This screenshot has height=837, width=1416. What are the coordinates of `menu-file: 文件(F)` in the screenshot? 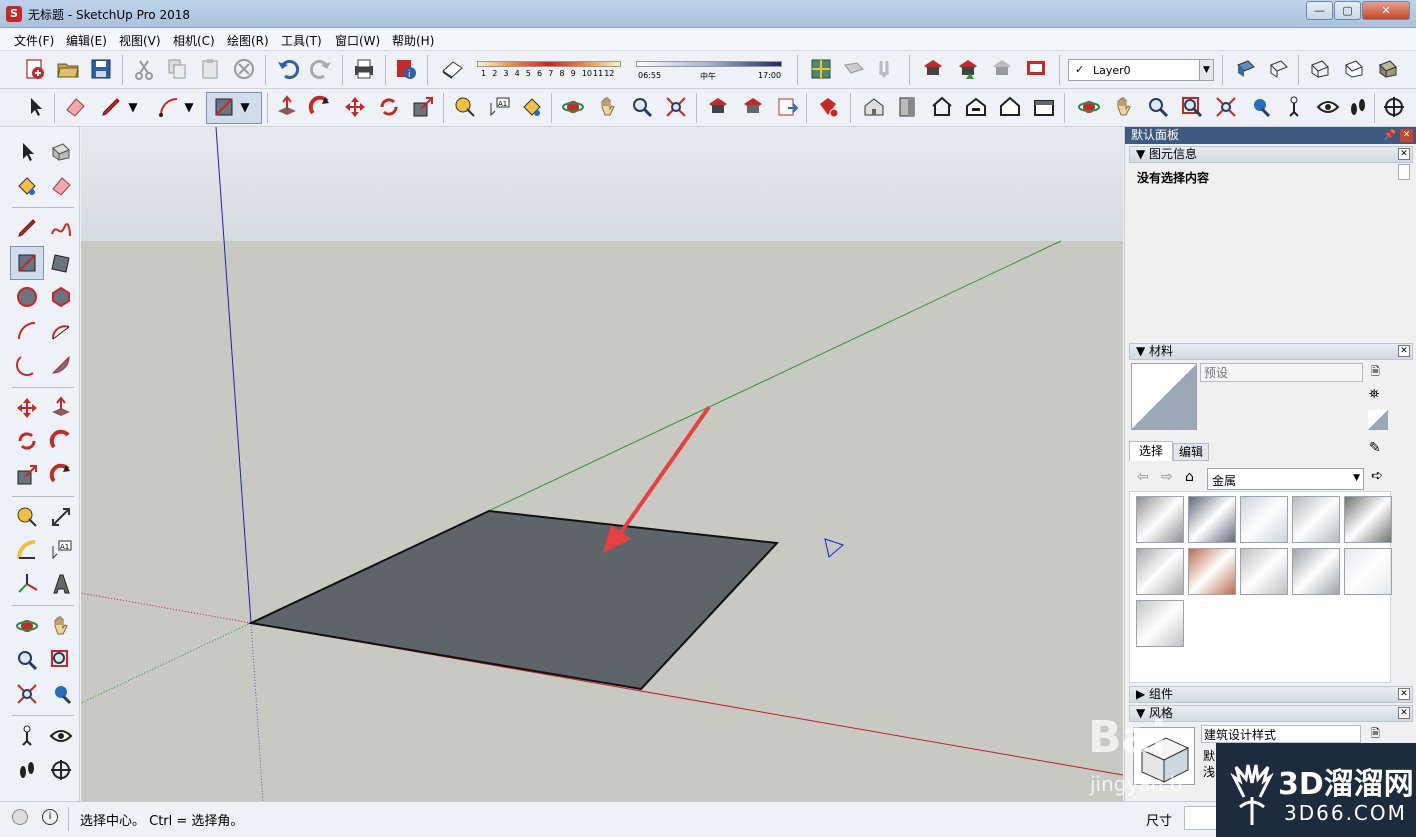 It's located at (34, 40).